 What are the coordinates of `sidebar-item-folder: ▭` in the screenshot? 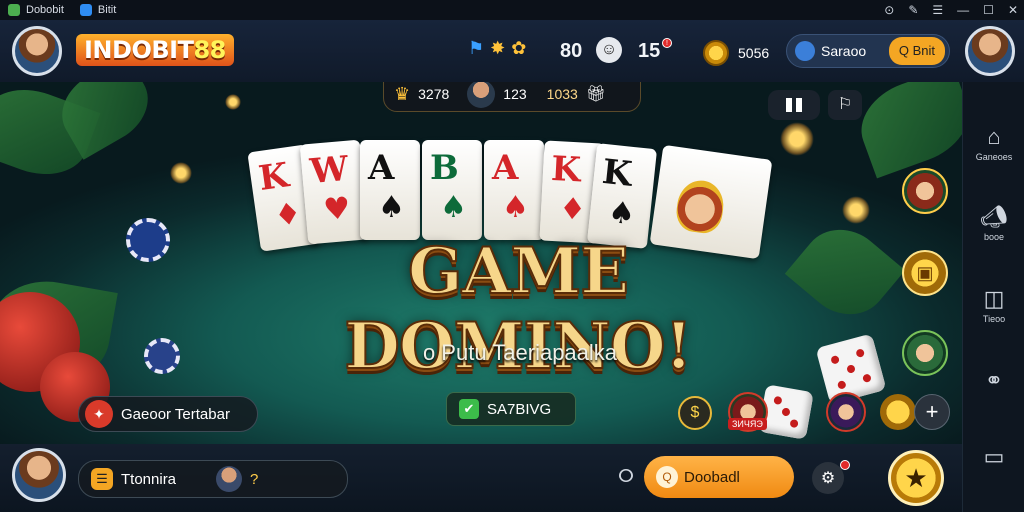 It's located at (993, 458).